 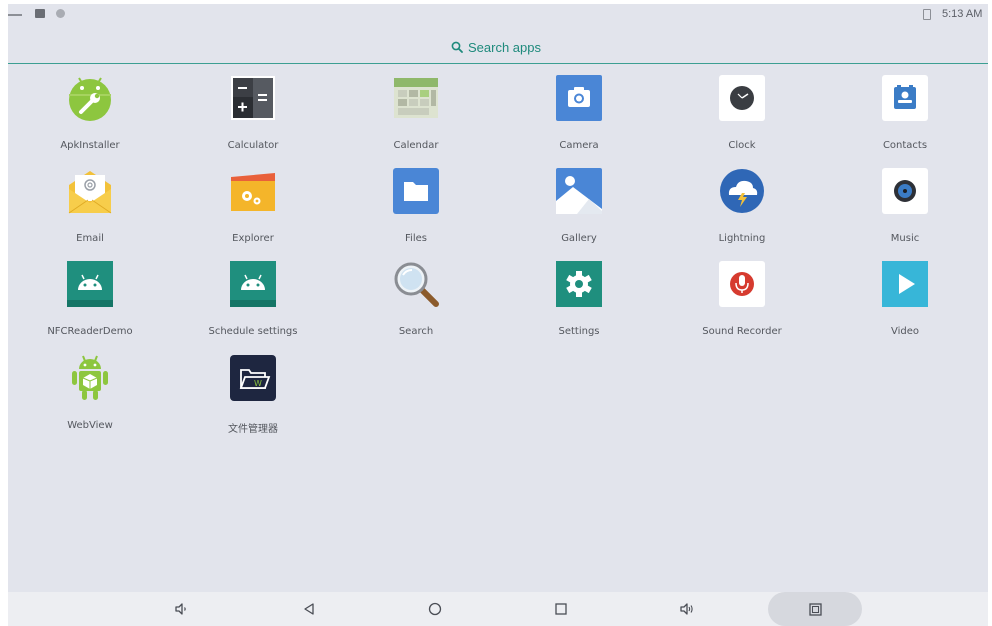 I want to click on files-icon, so click(x=416, y=191).